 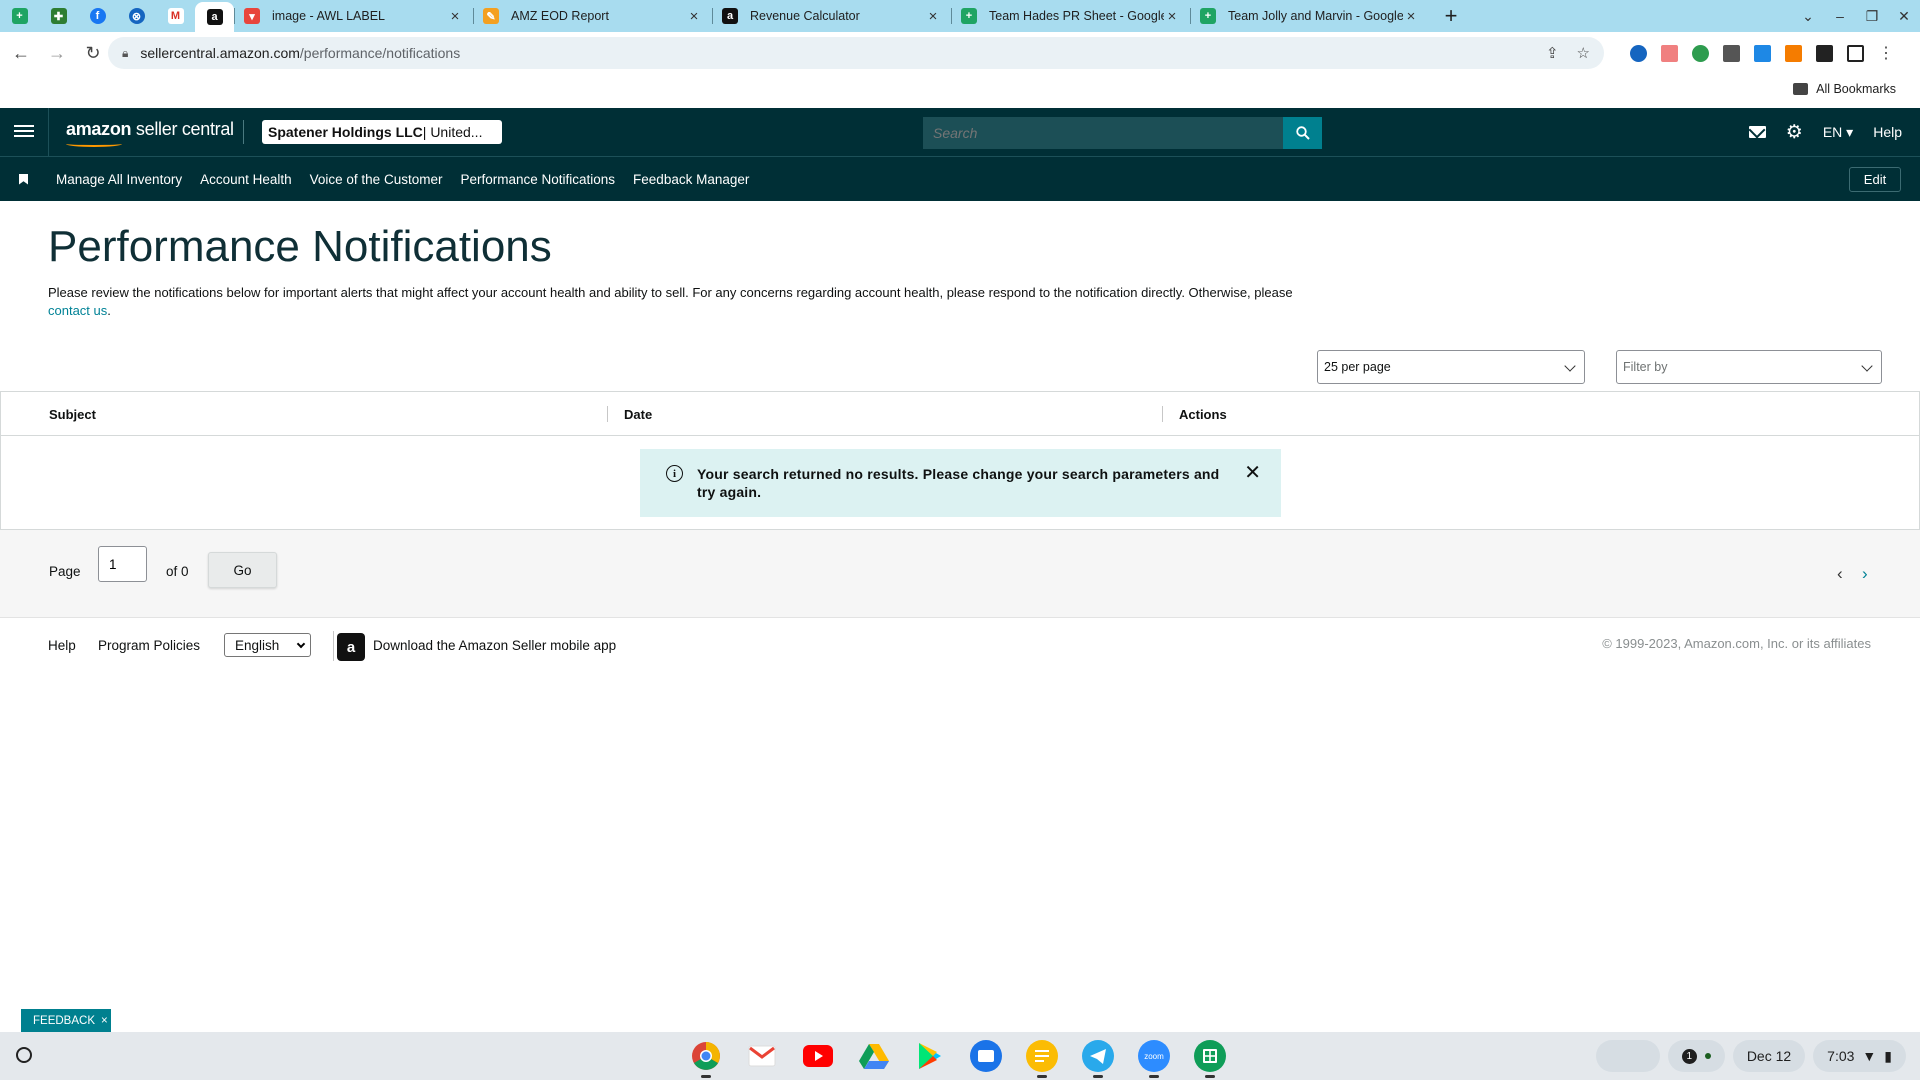 I want to click on tab-search-icon: ⌄, so click(x=1808, y=16).